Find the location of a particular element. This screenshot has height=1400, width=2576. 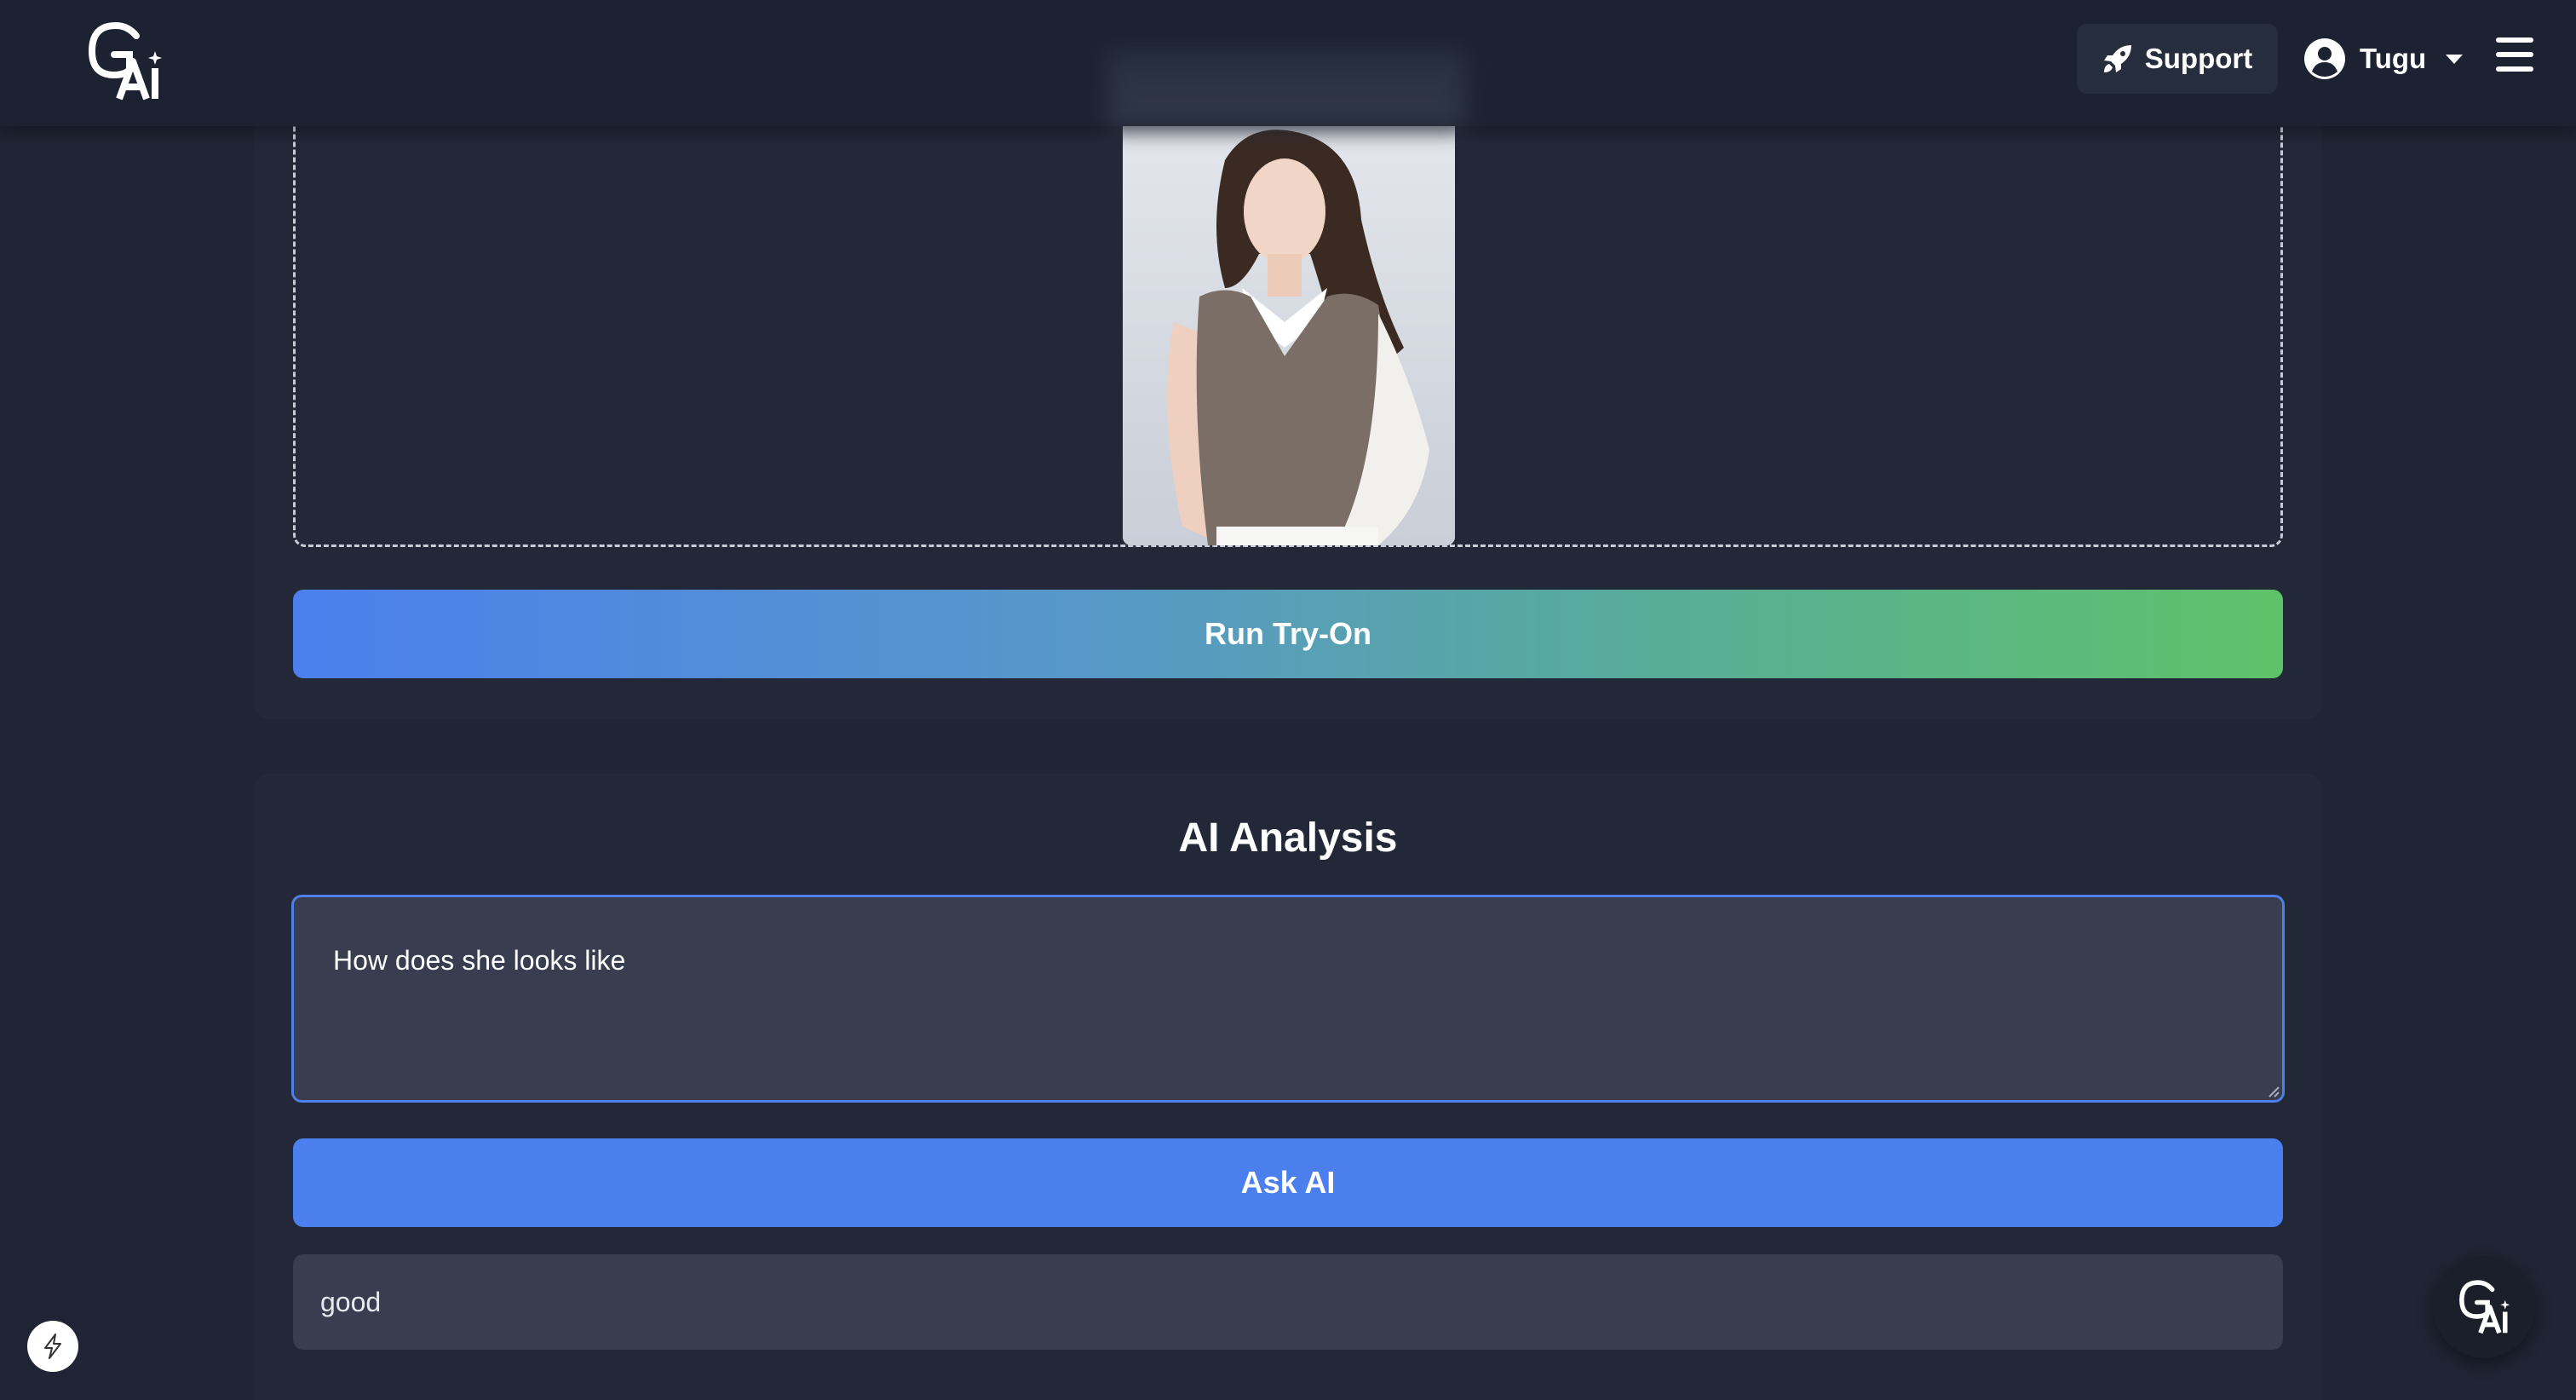

dev-indicator-button is located at coordinates (53, 1346).